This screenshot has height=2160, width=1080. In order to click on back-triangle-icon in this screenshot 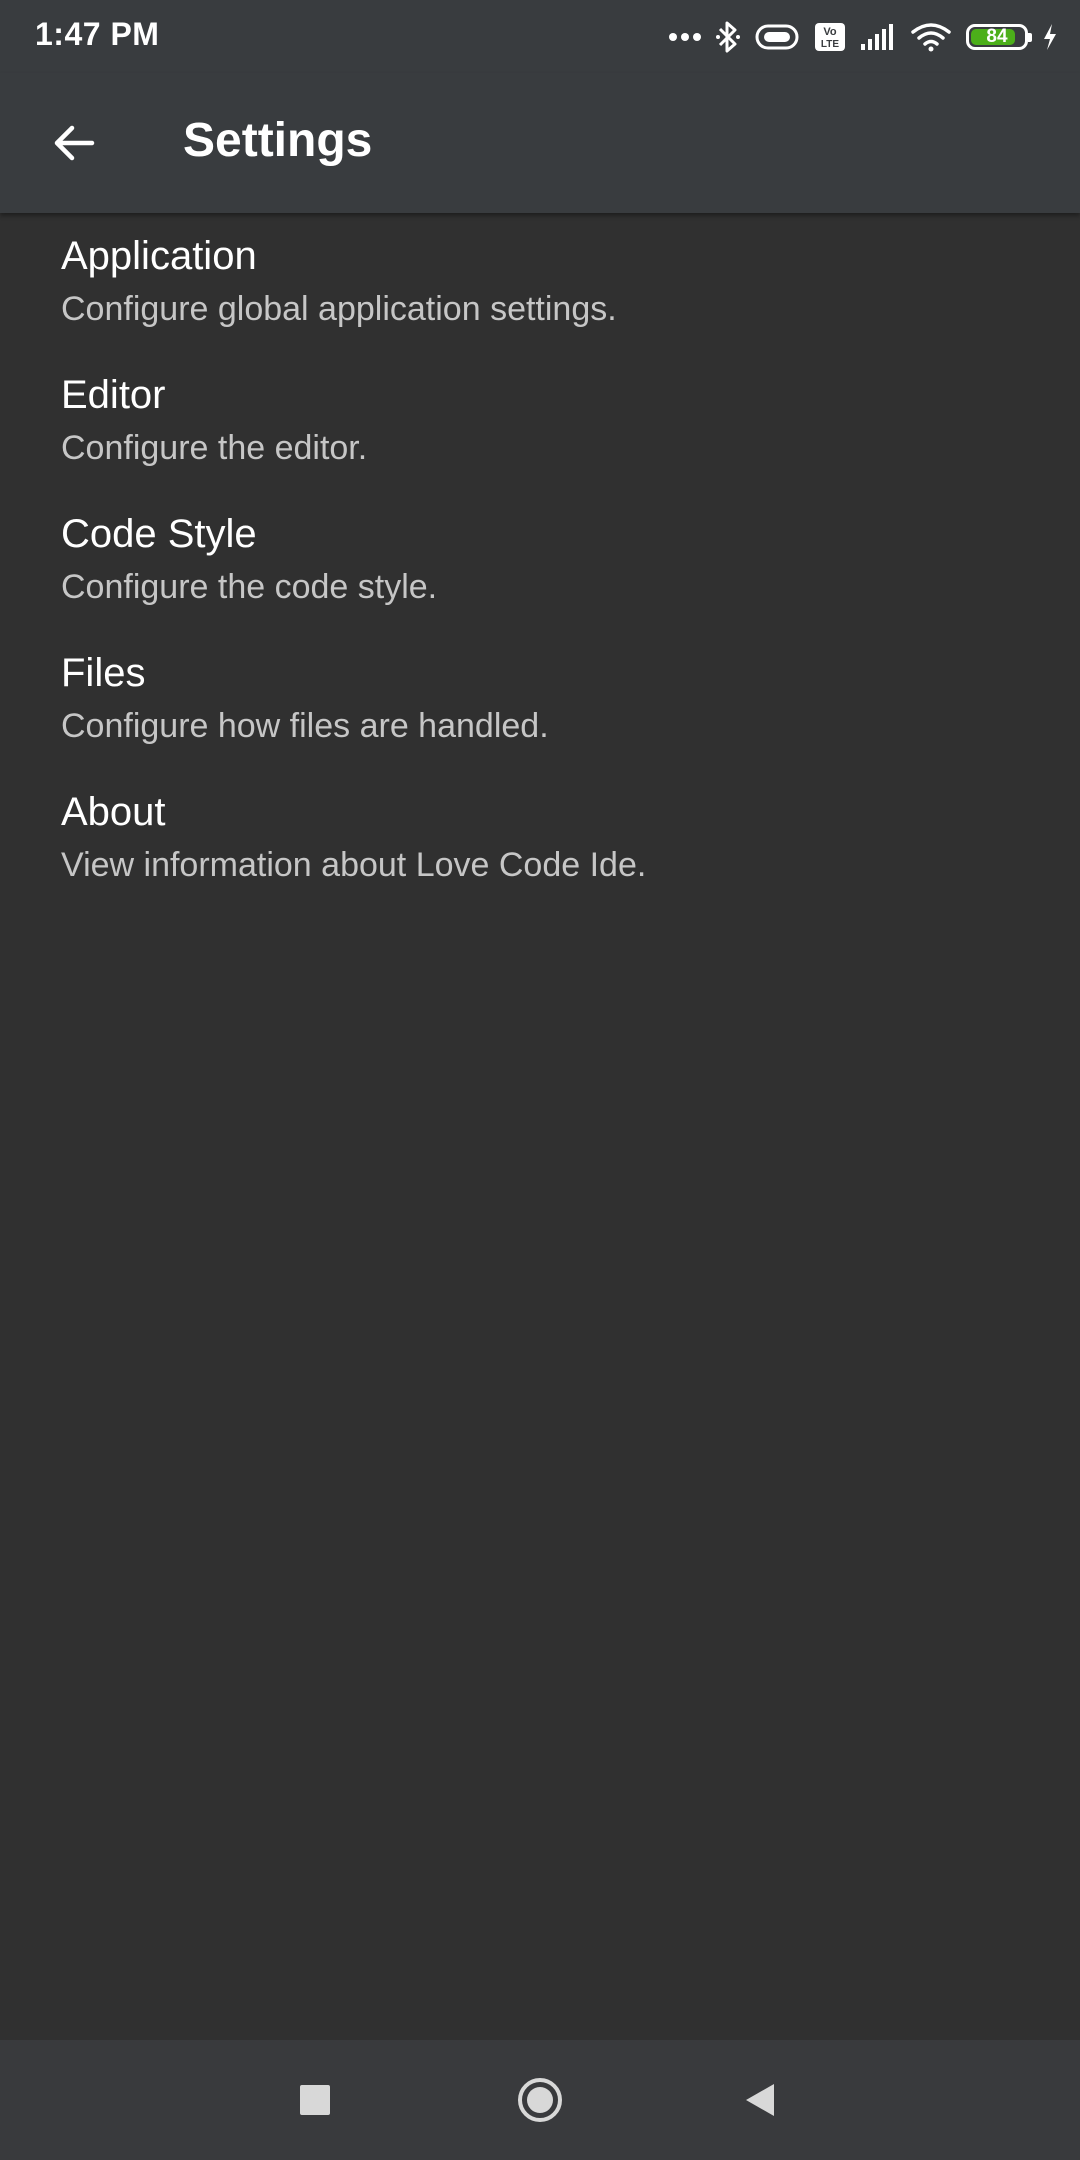, I will do `click(760, 2100)`.